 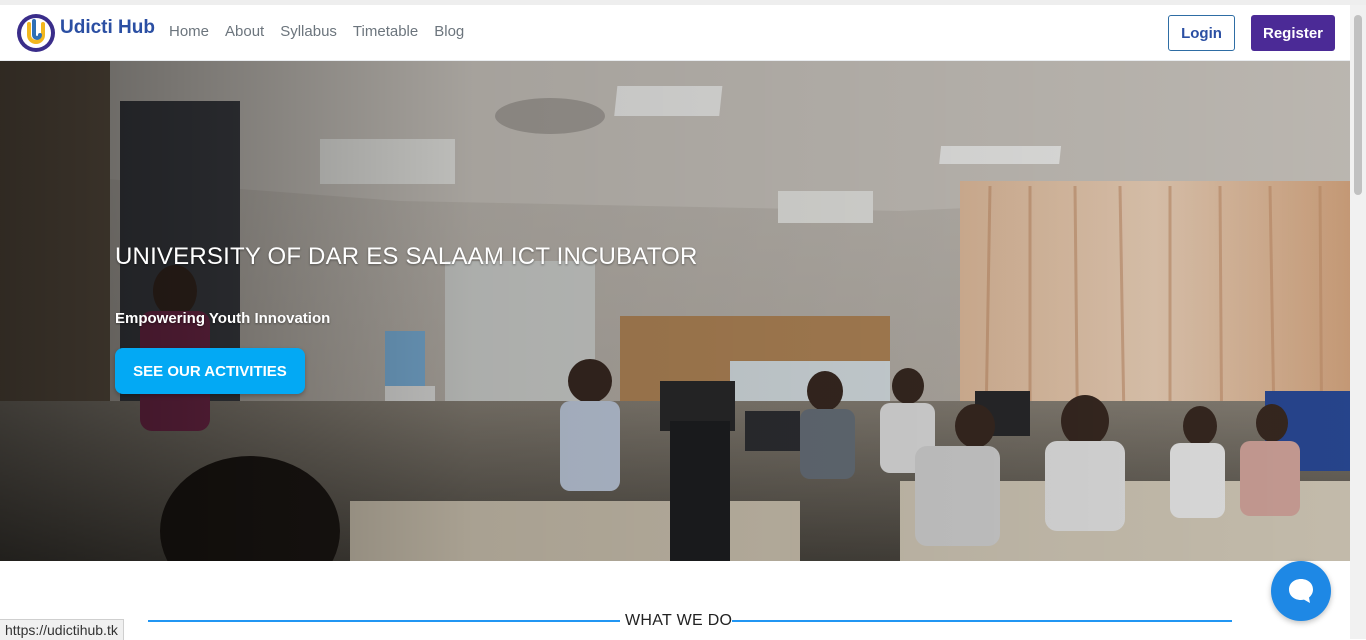 What do you see at coordinates (308, 31) in the screenshot?
I see `nav-link-syllabus: Syllabus` at bounding box center [308, 31].